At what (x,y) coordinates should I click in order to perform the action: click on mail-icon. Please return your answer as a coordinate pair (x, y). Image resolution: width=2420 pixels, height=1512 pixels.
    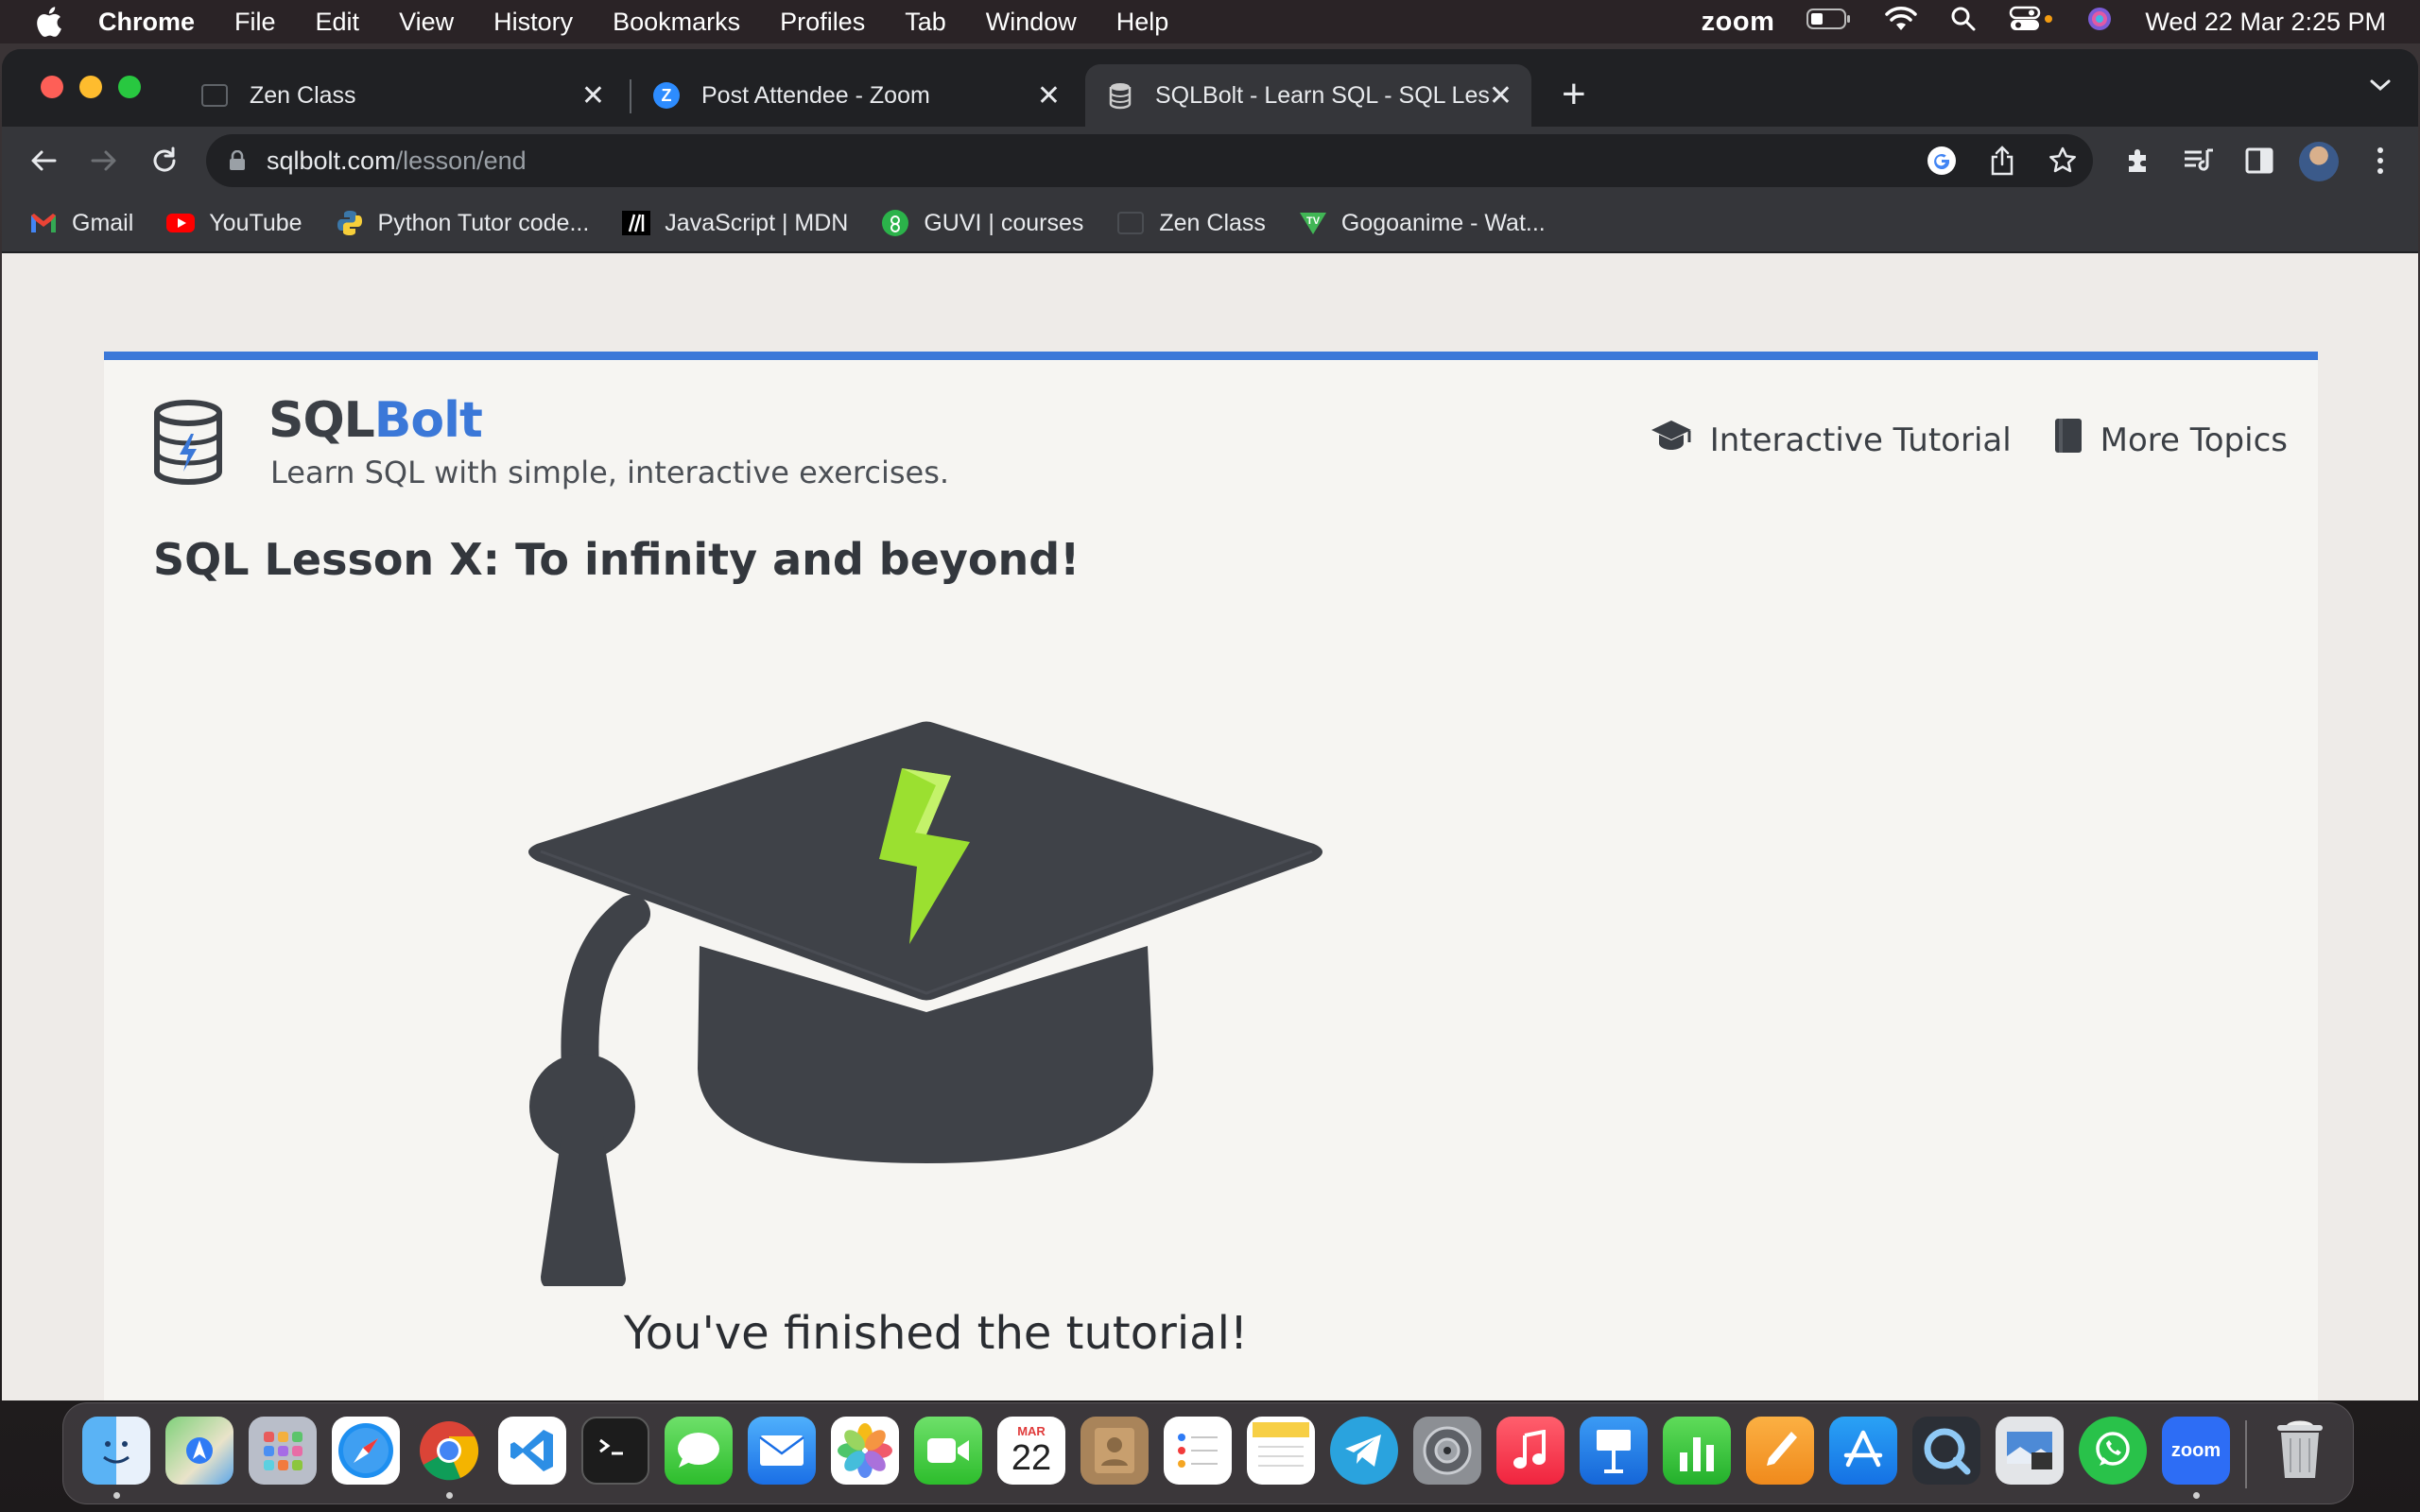
    Looking at the image, I should click on (782, 1451).